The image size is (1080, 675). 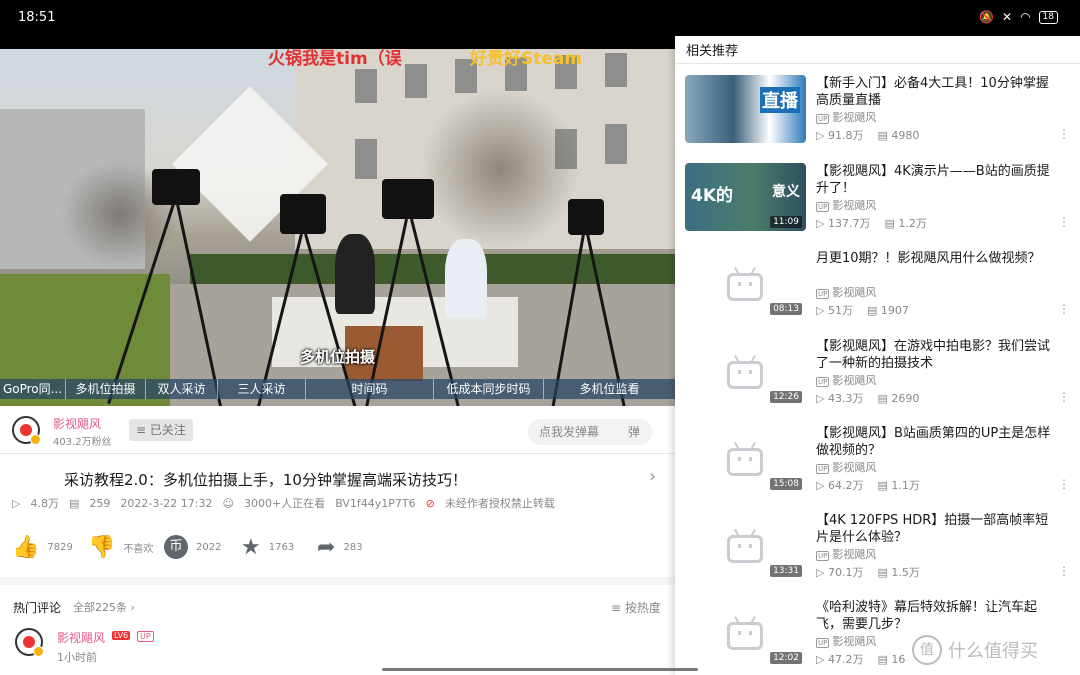 What do you see at coordinates (845, 485) in the screenshot?
I see `rec-views: 64.2万` at bounding box center [845, 485].